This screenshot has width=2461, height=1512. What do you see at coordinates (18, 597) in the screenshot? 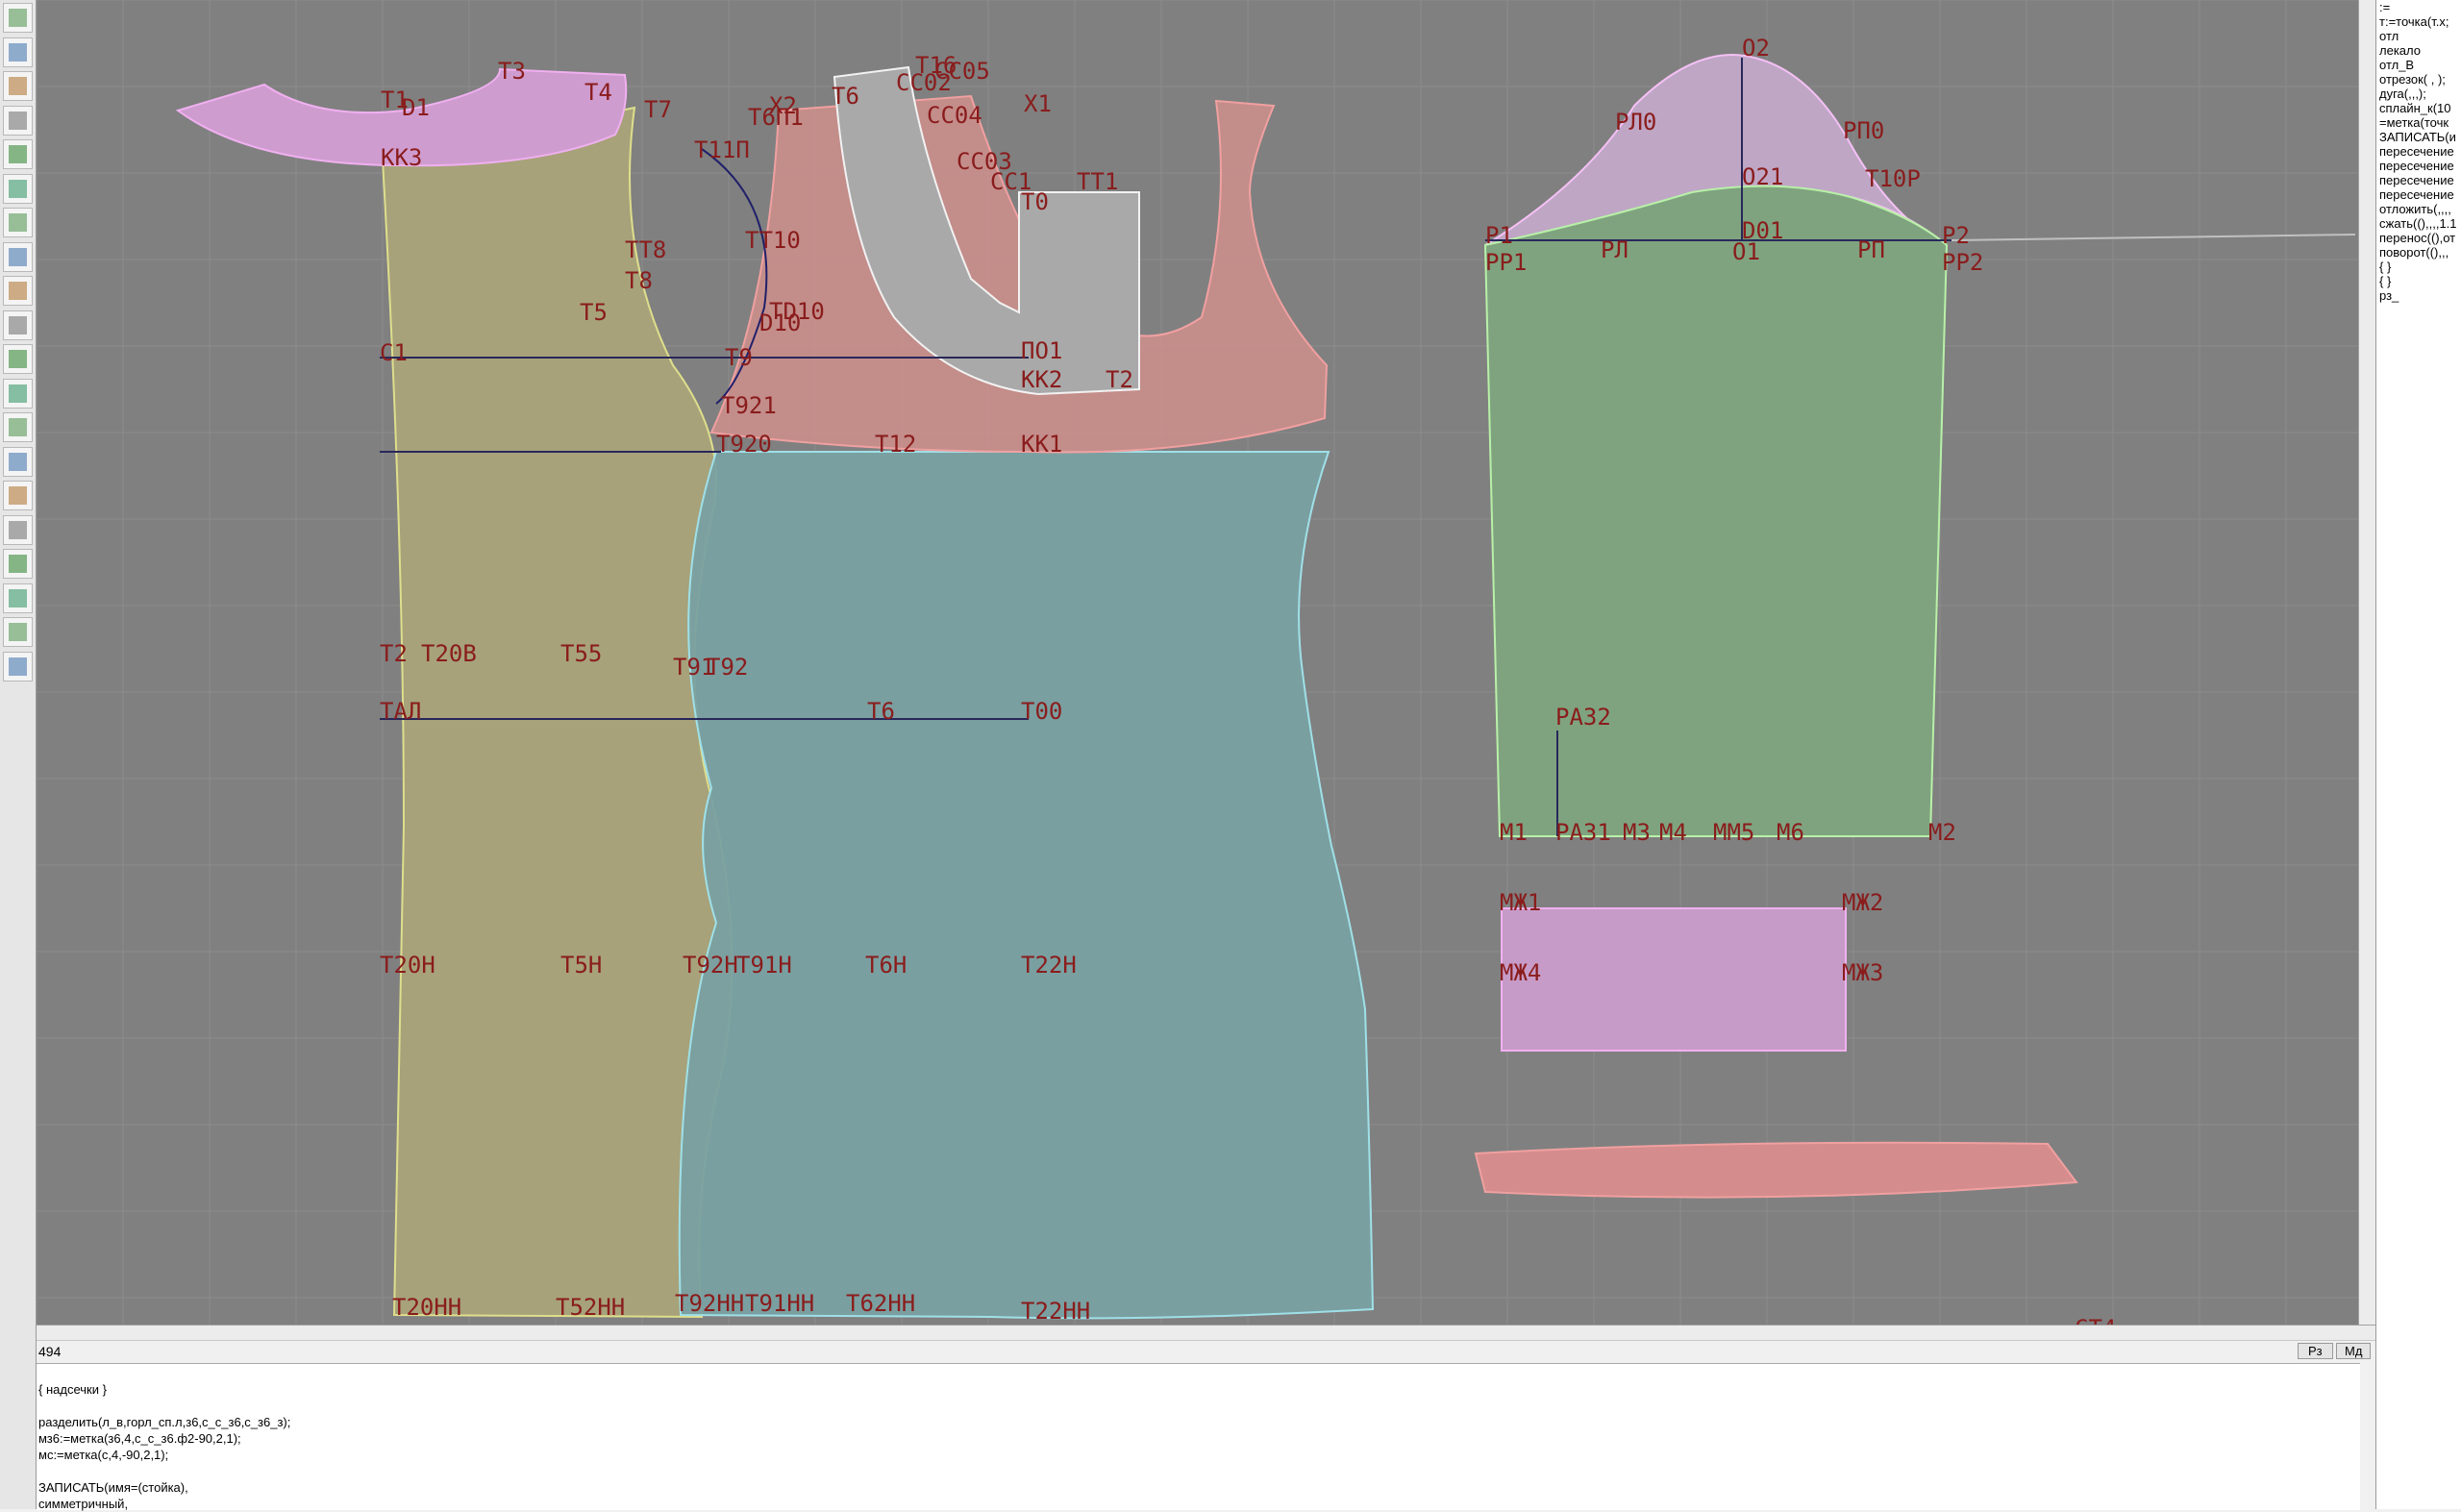
I see `layers-icon` at bounding box center [18, 597].